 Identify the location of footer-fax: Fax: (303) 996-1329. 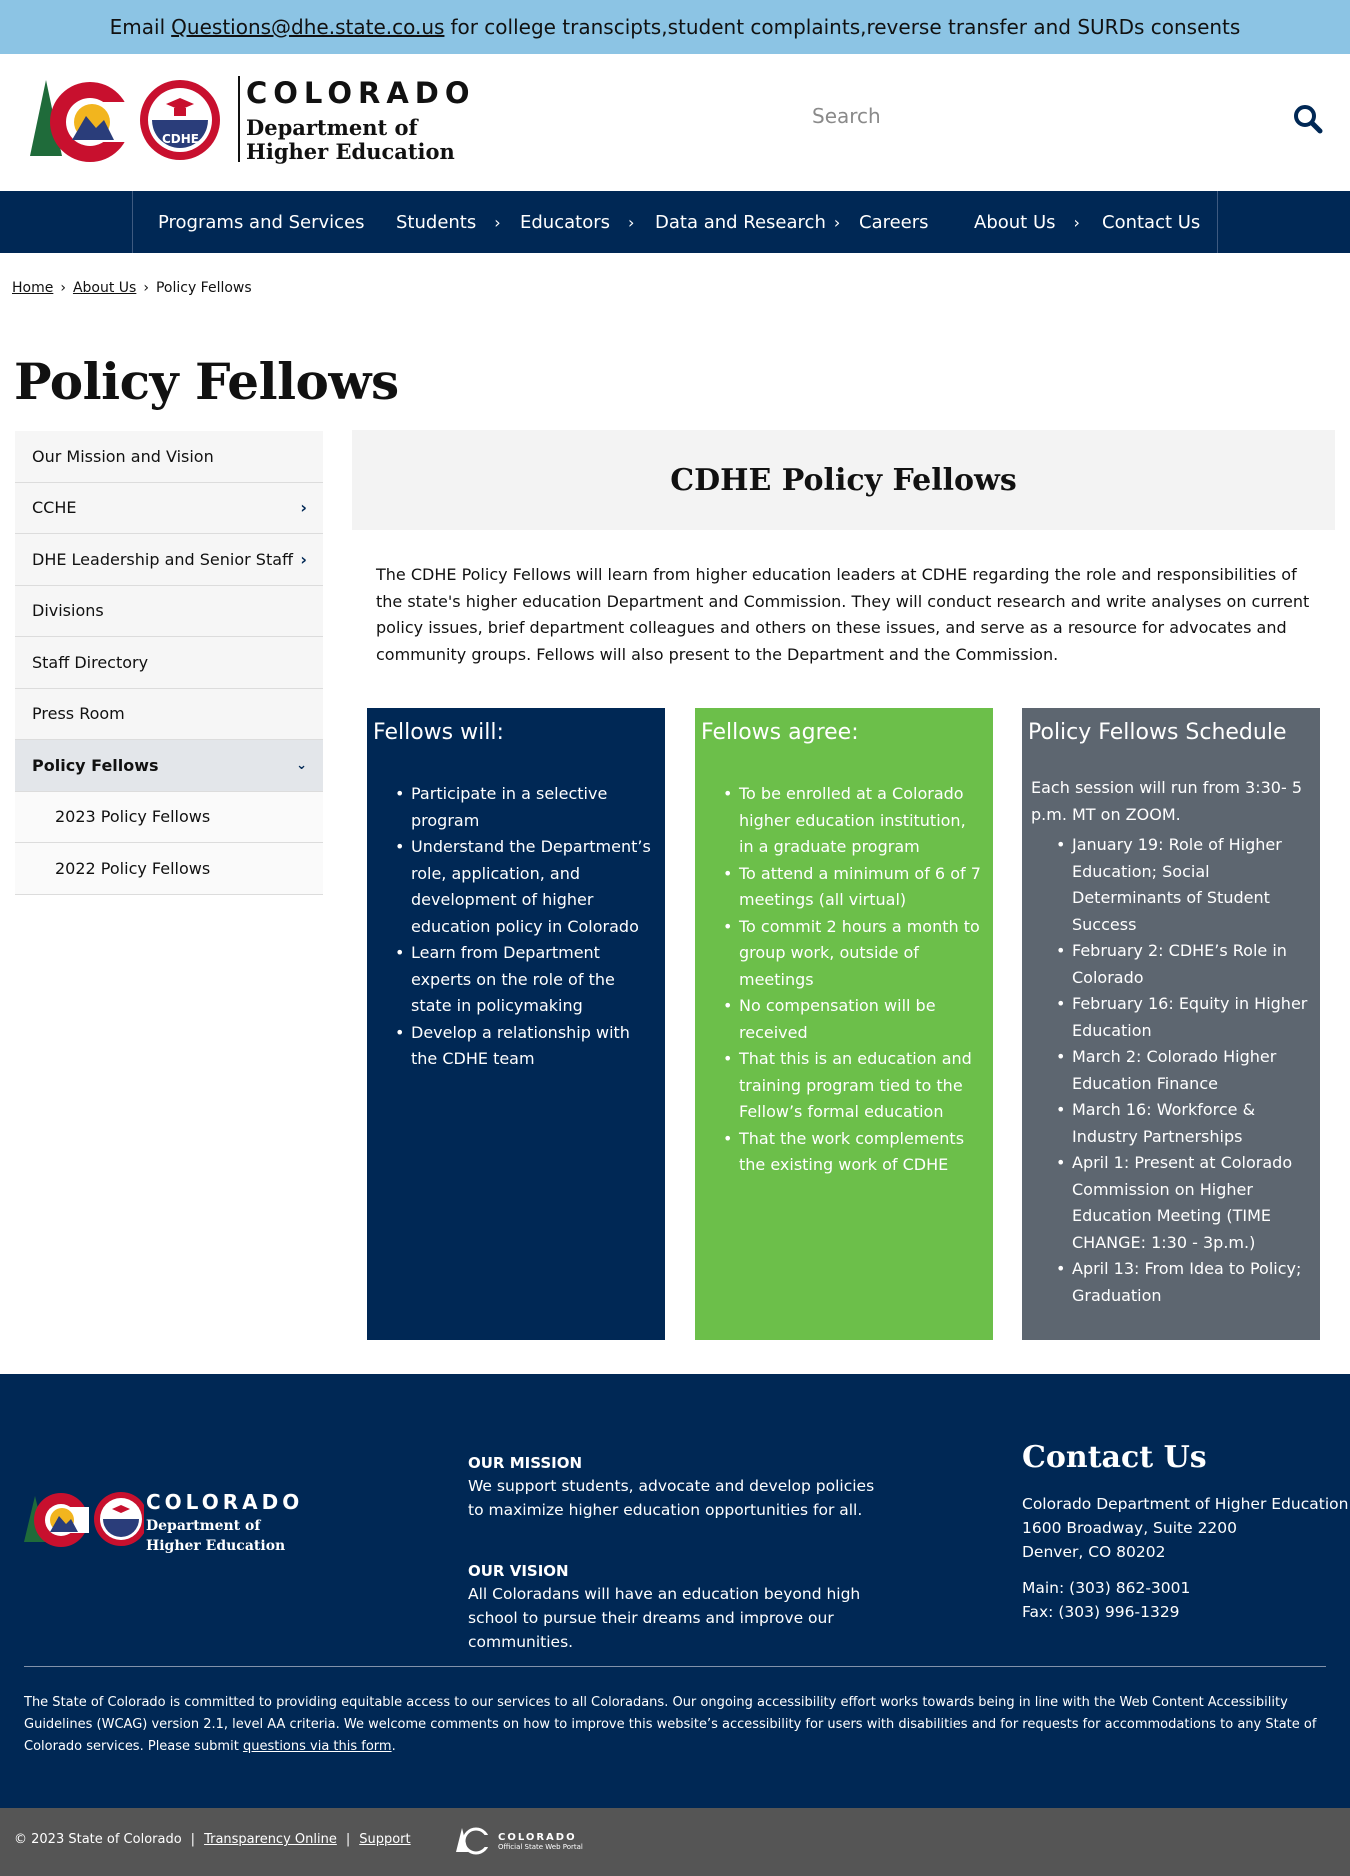
(1101, 1612).